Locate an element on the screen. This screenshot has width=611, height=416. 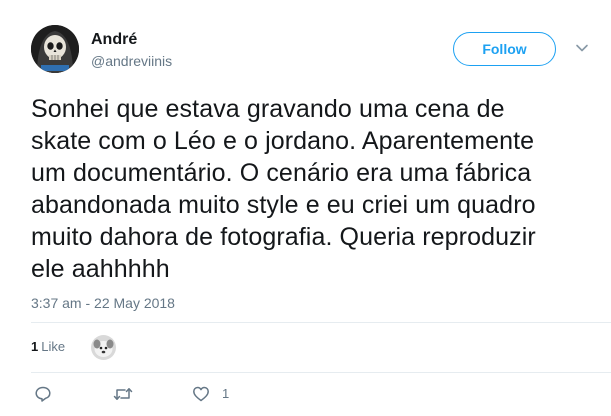
dog-avatar-image is located at coordinates (103, 347).